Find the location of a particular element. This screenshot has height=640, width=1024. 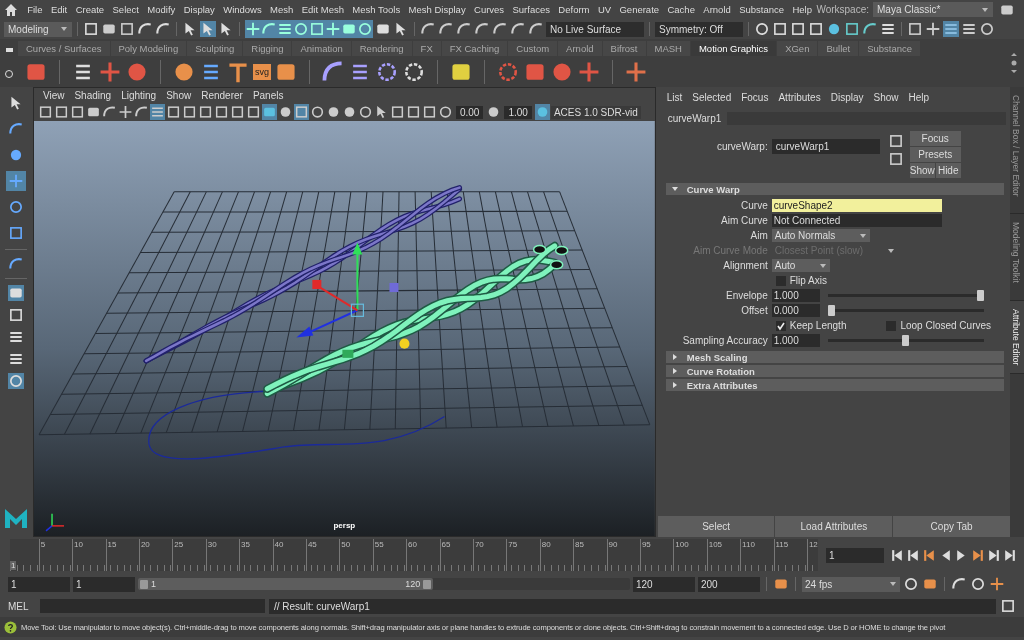

editor-button: Load Attributes is located at coordinates (834, 526).